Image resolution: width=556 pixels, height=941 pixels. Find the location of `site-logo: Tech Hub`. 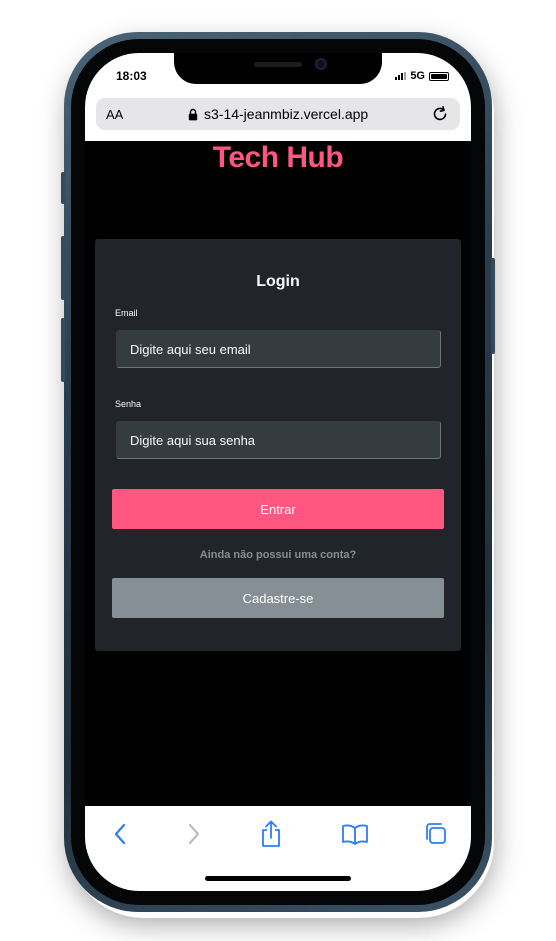

site-logo: Tech Hub is located at coordinates (278, 157).